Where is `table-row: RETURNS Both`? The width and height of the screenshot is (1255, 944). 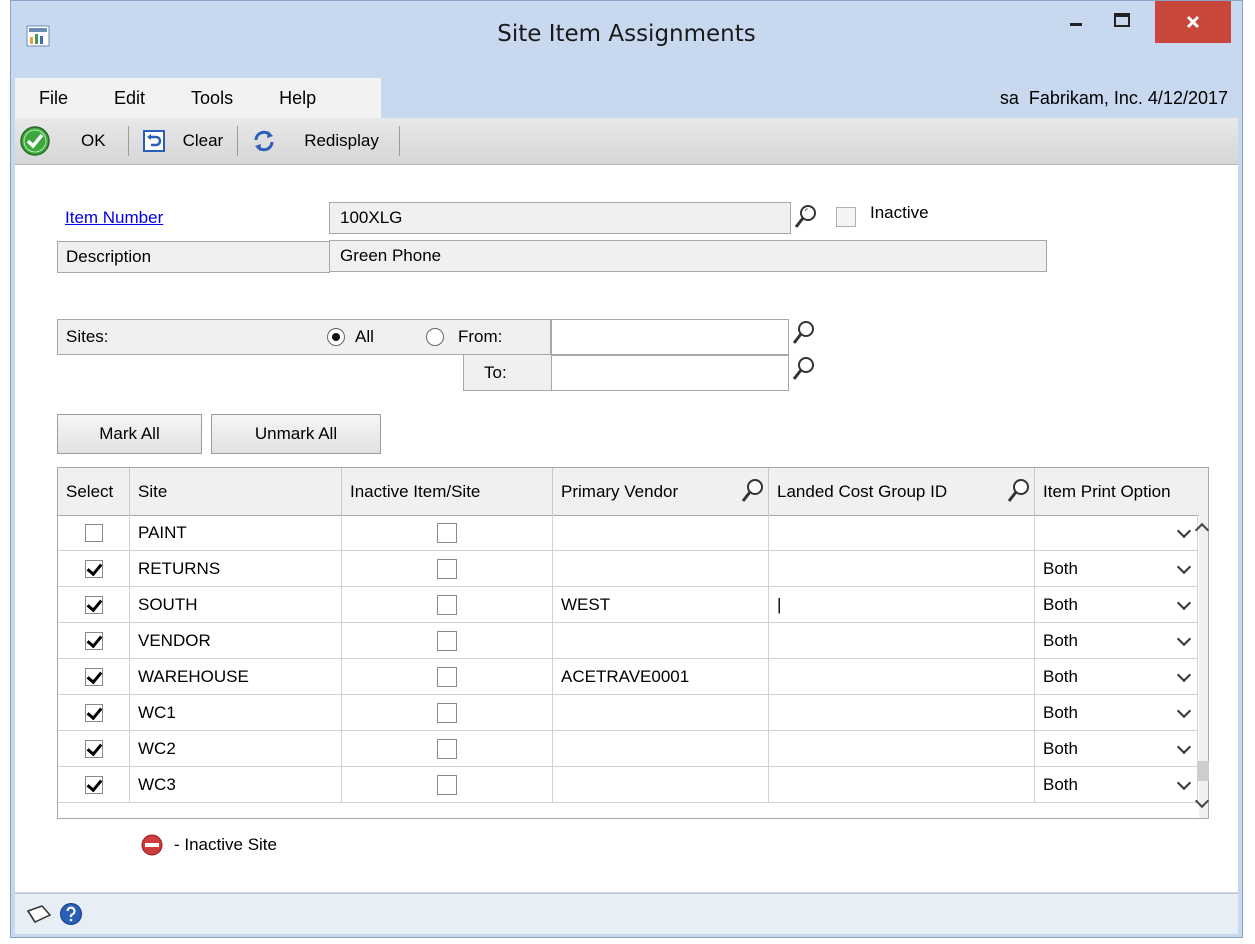
table-row: RETURNS Both is located at coordinates (628, 569).